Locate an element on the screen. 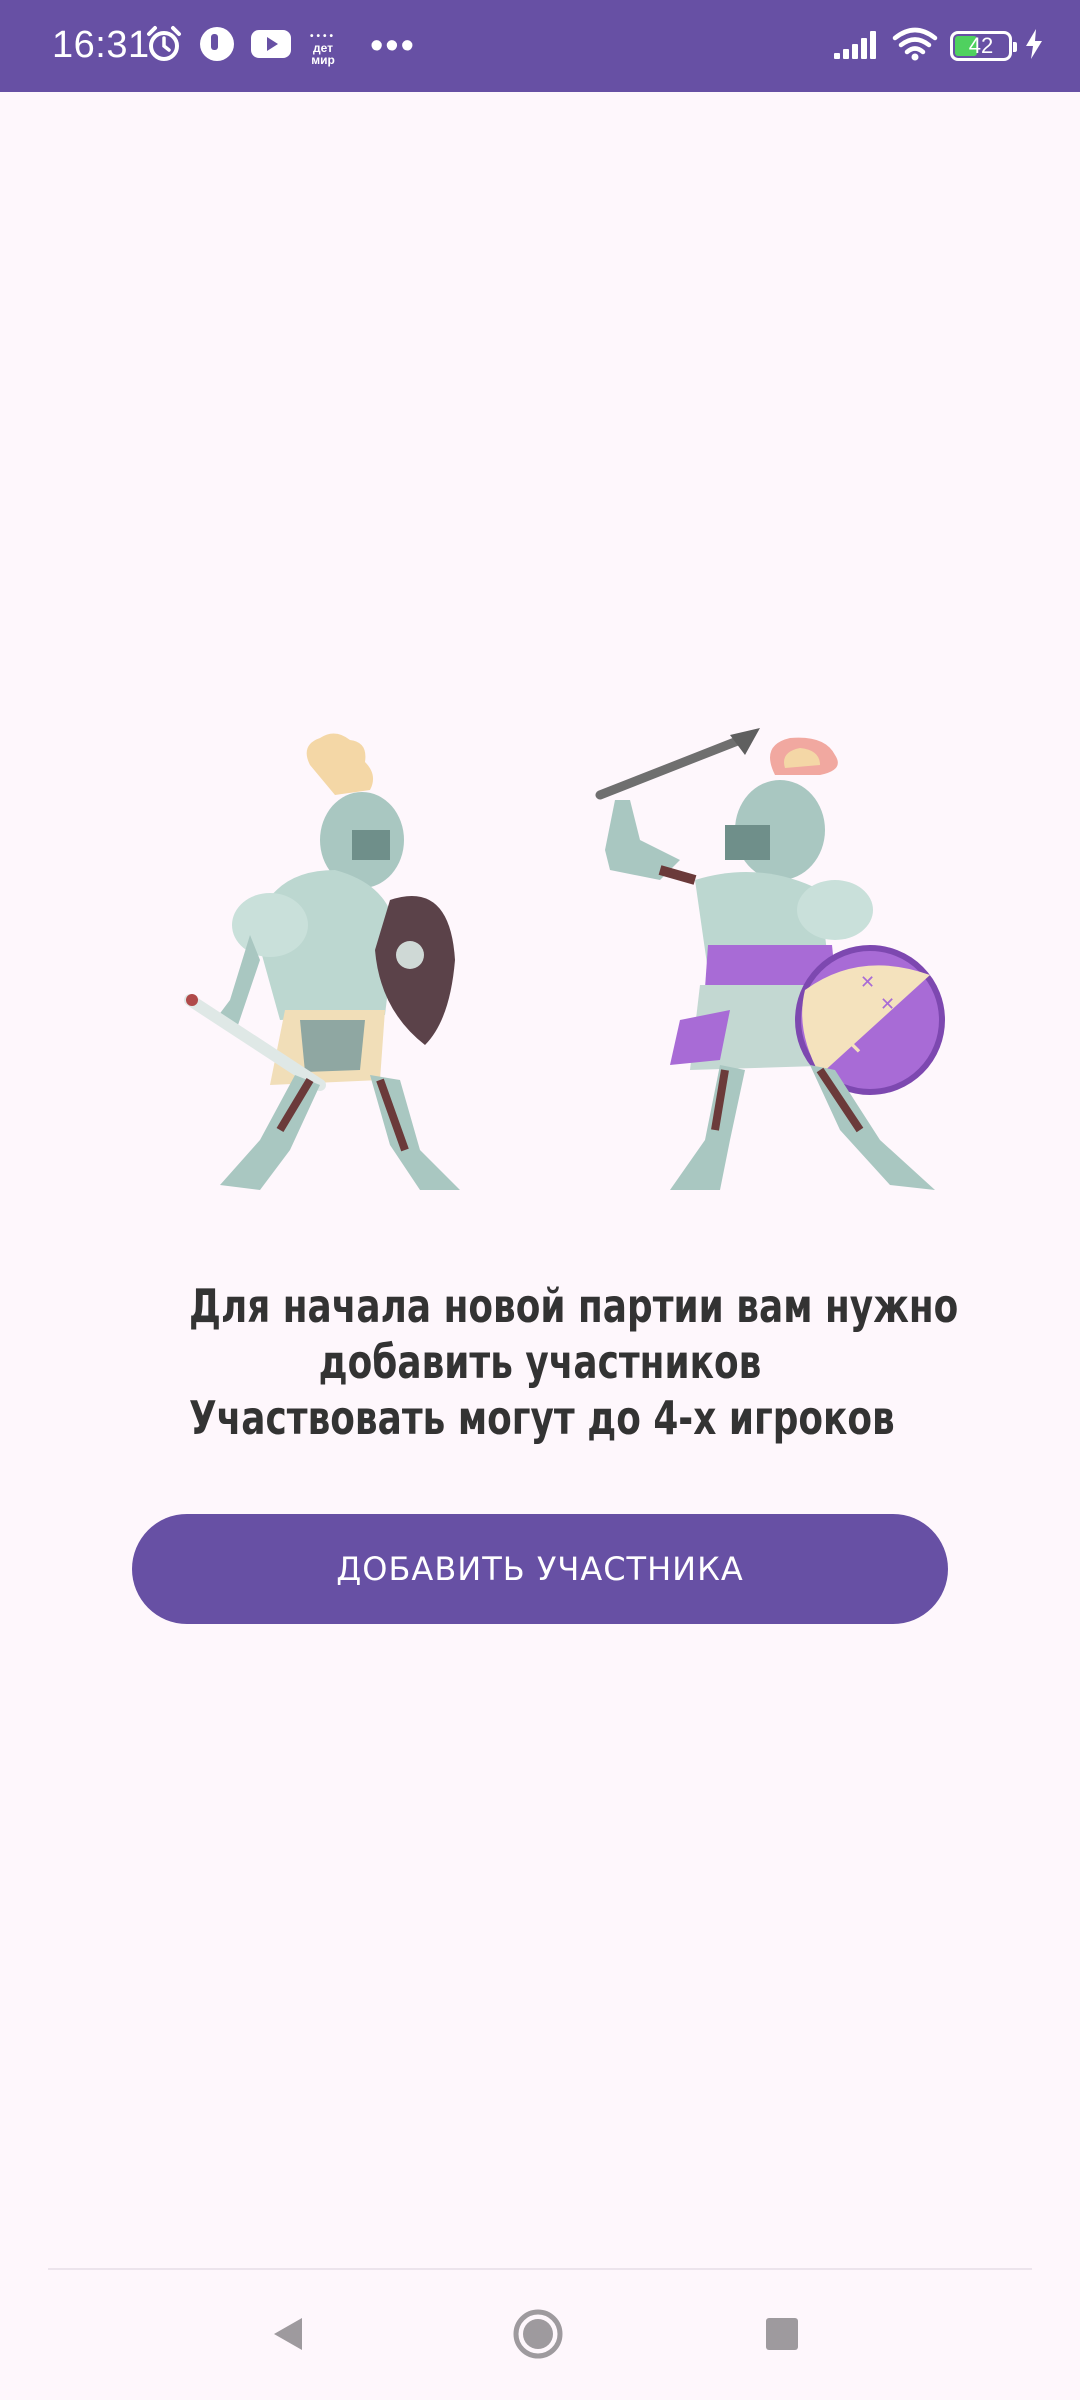  navigation-bar is located at coordinates (540, 2335).